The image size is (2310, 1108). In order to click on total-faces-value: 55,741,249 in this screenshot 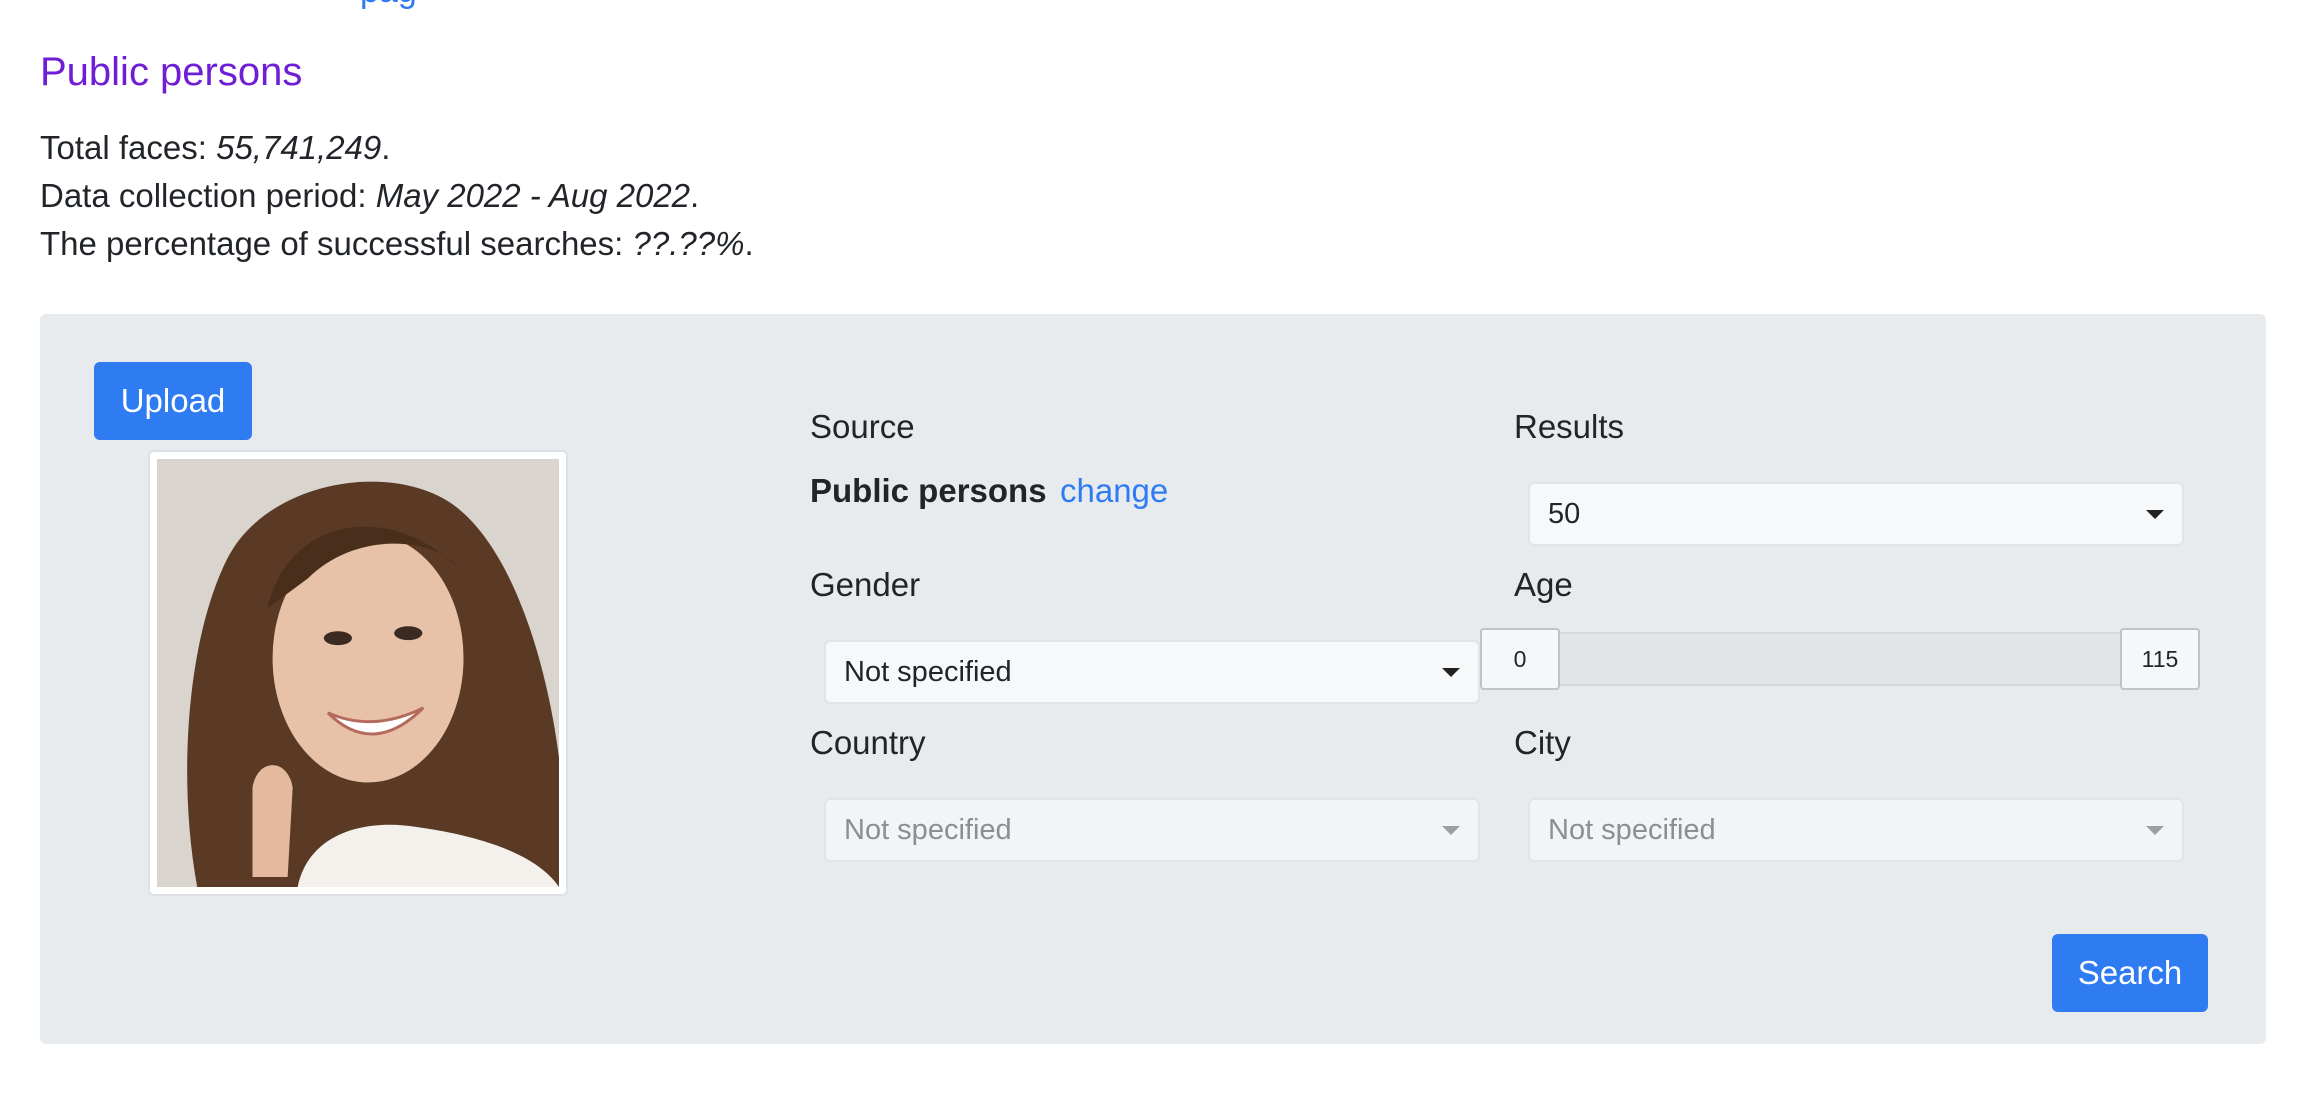, I will do `click(299, 147)`.